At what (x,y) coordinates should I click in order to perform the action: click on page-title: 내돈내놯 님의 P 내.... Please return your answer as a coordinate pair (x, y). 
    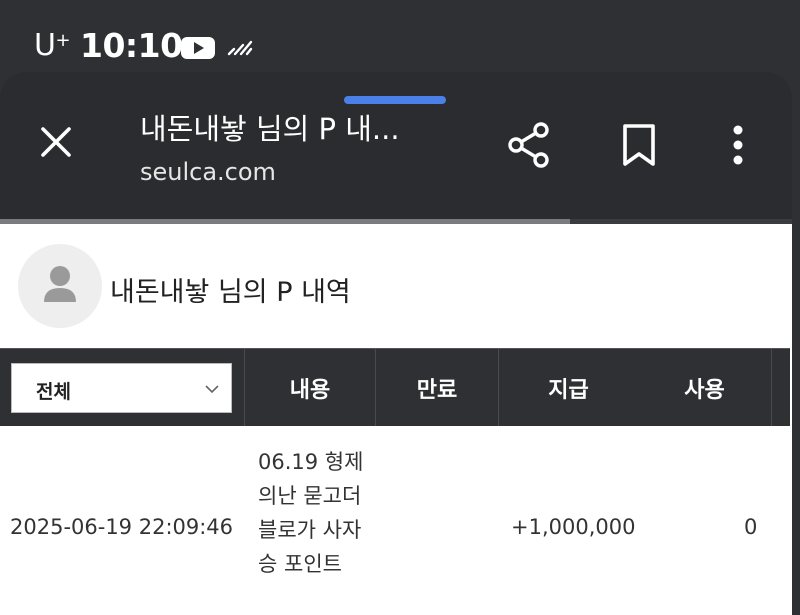
    Looking at the image, I should click on (270, 129).